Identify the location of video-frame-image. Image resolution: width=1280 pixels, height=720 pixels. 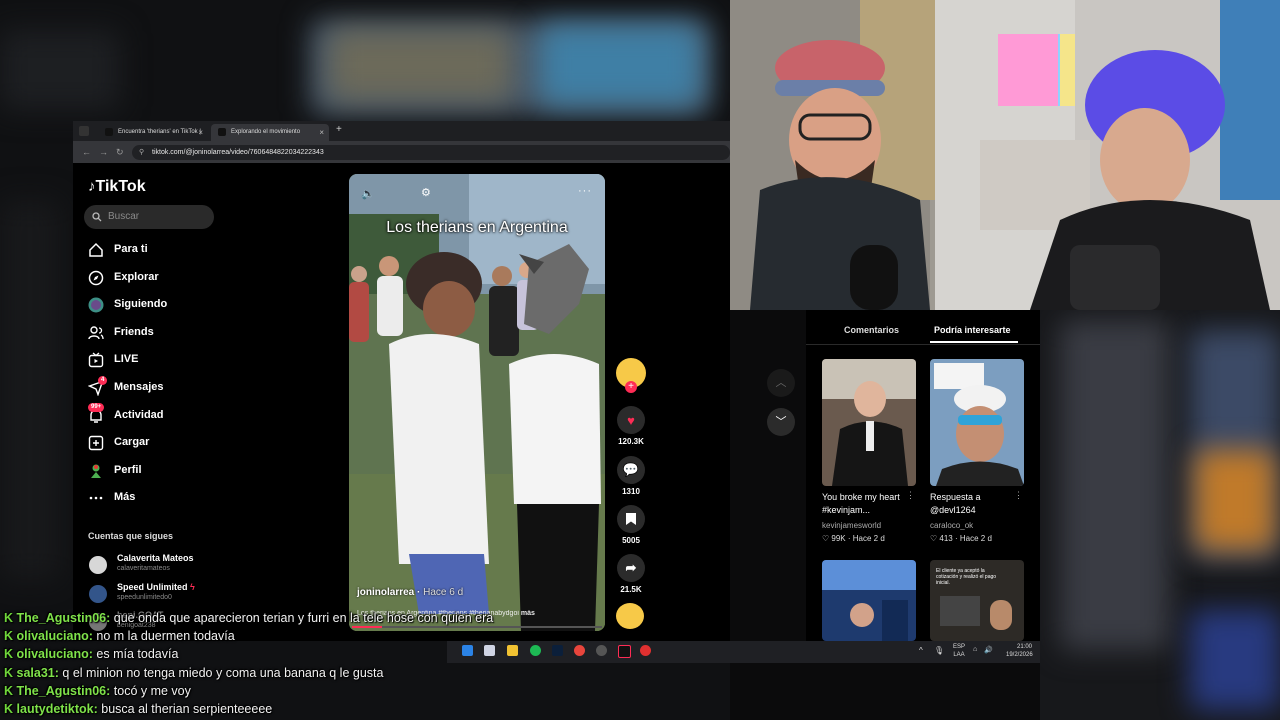
(477, 402).